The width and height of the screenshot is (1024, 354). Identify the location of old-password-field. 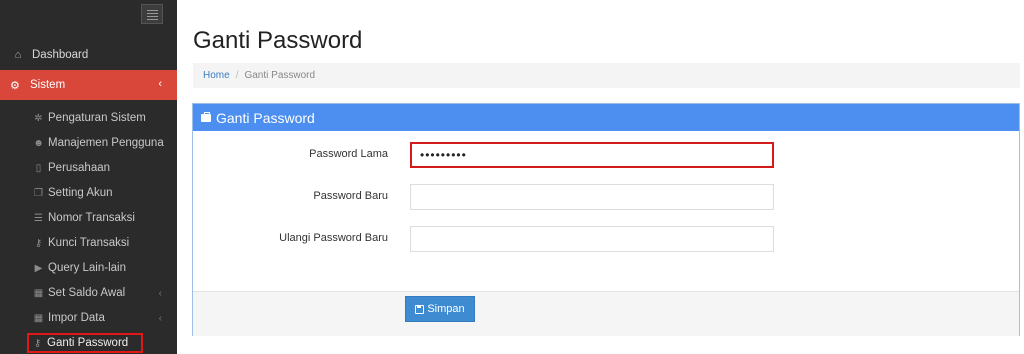
(592, 155).